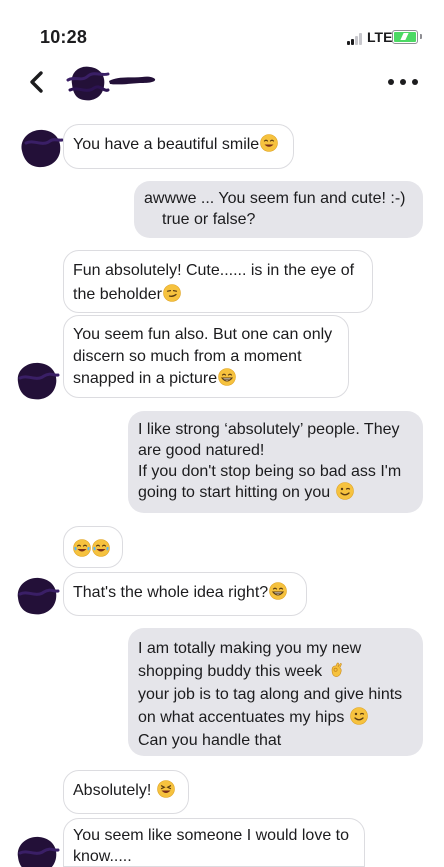  I want to click on message-text: I am totally making you my new, so click(250, 648).